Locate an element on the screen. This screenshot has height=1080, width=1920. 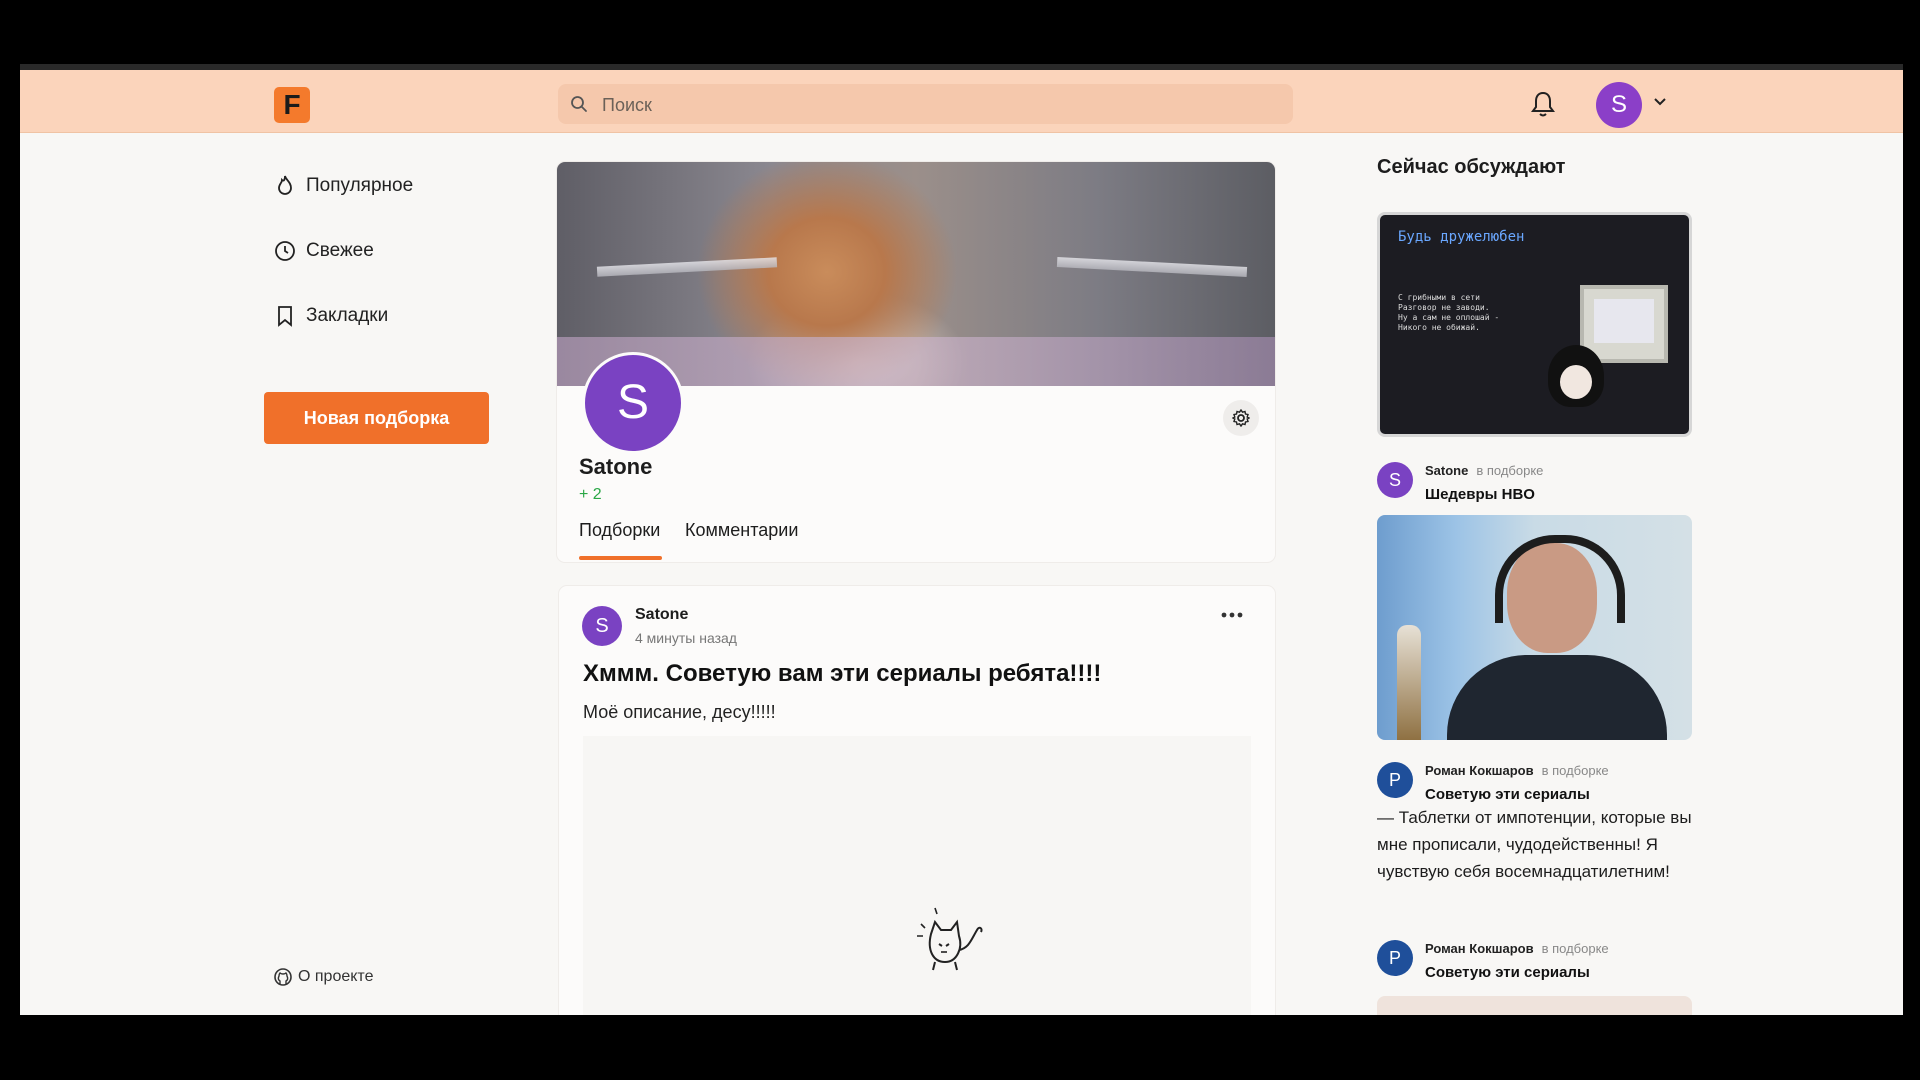
header: F S is located at coordinates (961, 101).